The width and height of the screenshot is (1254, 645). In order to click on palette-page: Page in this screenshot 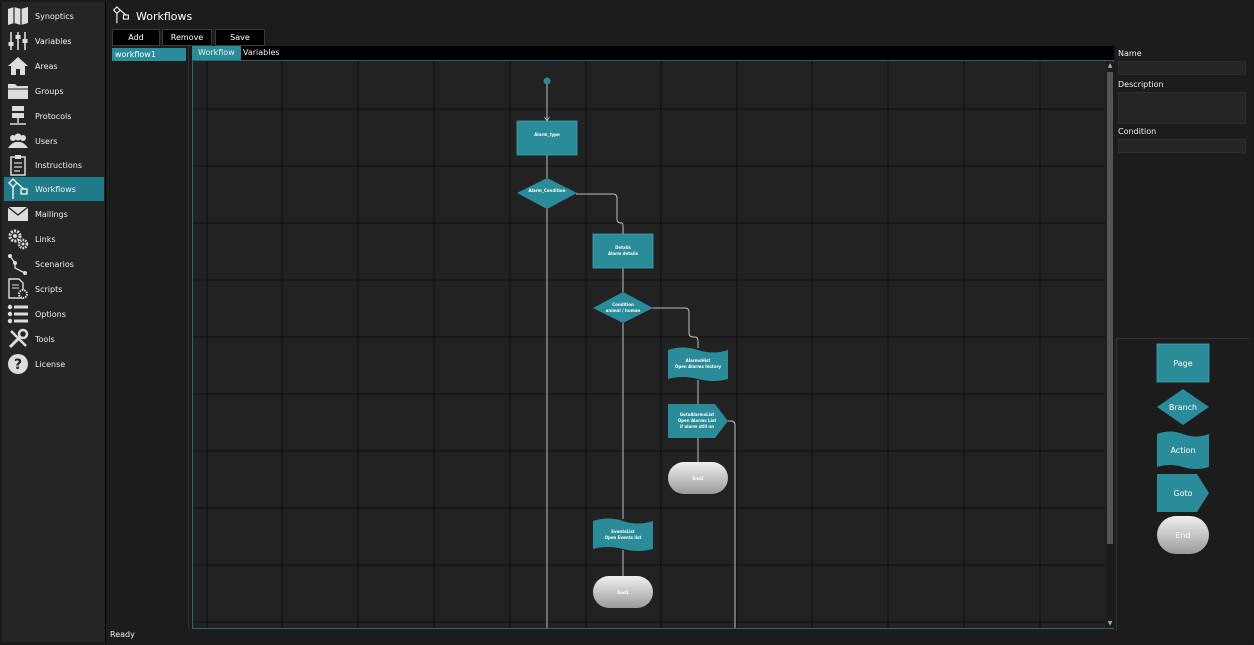, I will do `click(1183, 363)`.